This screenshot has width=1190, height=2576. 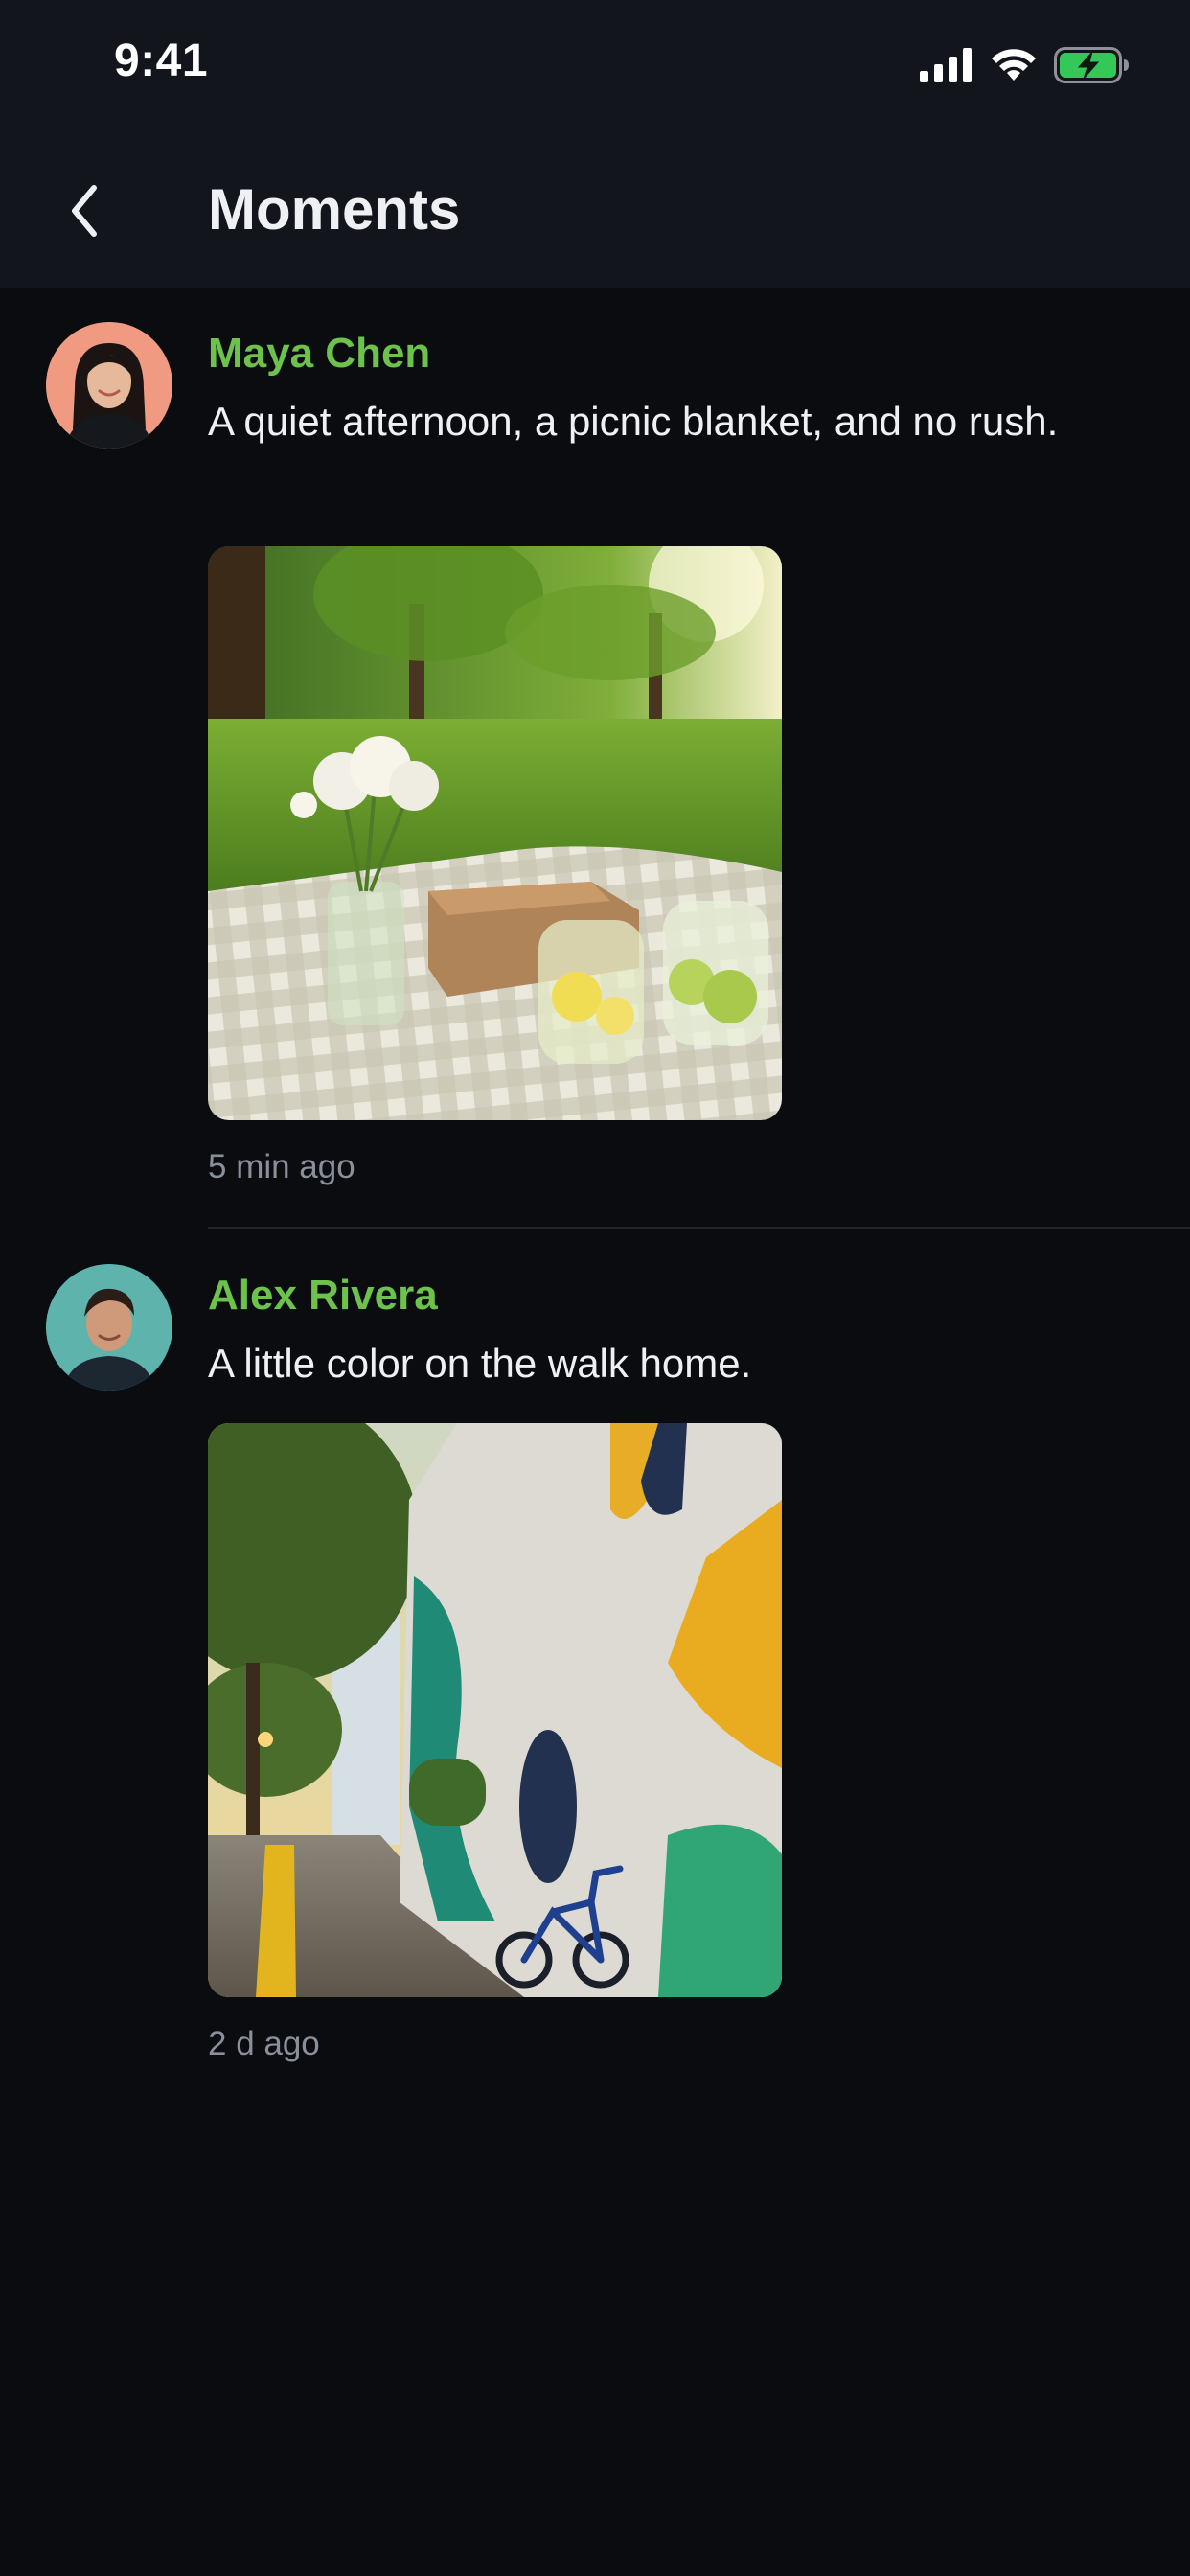 I want to click on back-button, so click(x=85, y=210).